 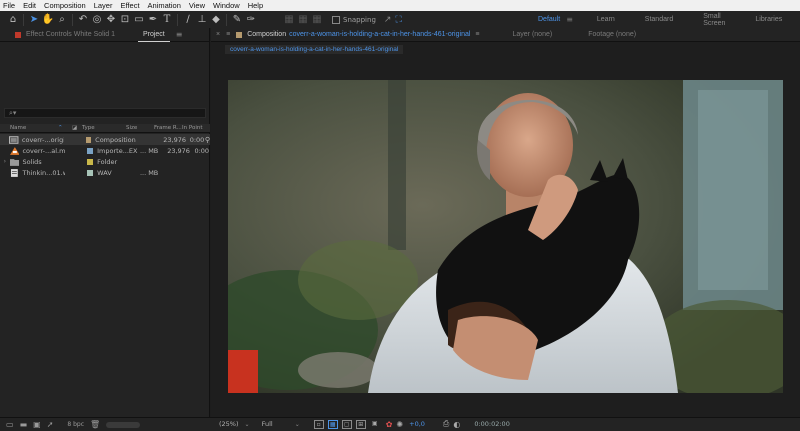 What do you see at coordinates (417, 424) in the screenshot?
I see `exposure-value: +0,0` at bounding box center [417, 424].